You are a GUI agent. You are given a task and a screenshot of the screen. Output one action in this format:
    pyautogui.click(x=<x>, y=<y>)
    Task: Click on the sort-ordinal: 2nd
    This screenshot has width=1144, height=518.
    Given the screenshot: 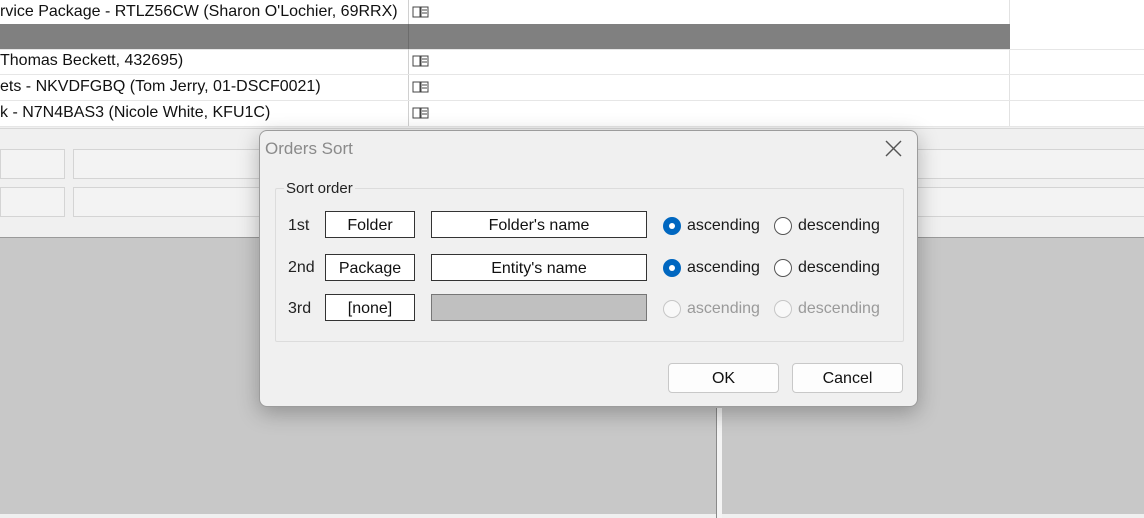 What is the action you would take?
    pyautogui.click(x=301, y=267)
    